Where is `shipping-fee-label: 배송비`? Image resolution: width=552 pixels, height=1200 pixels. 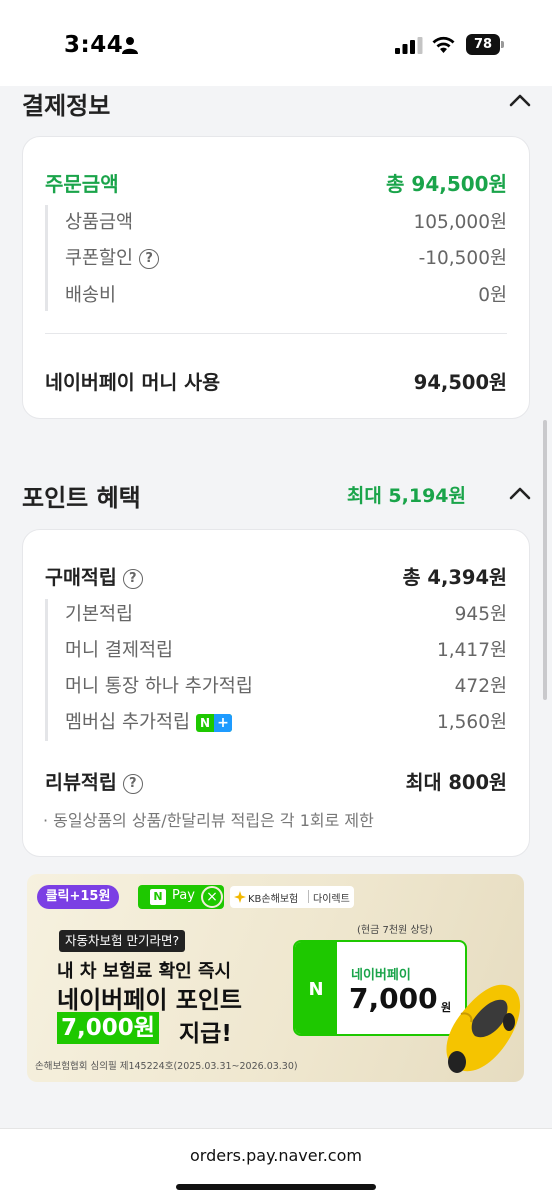
shipping-fee-label: 배송비 is located at coordinates (91, 295).